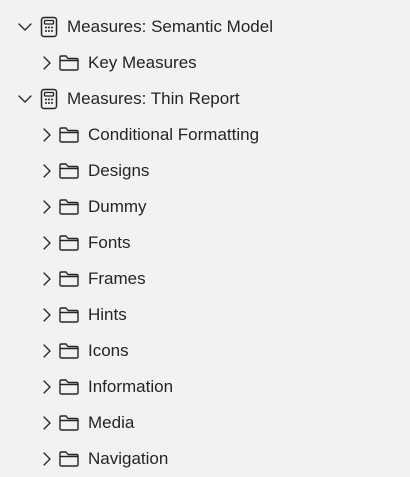 The width and height of the screenshot is (410, 477). I want to click on folder-information: Information, so click(205, 387).